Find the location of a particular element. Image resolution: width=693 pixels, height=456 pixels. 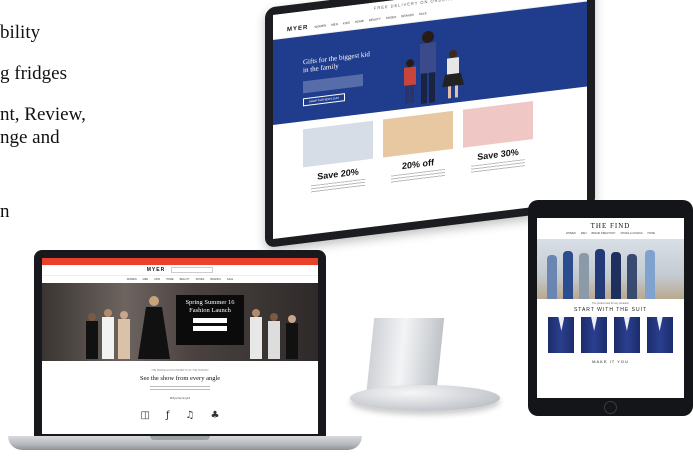

nav-item: SHOES & ACCESS is located at coordinates (632, 233).